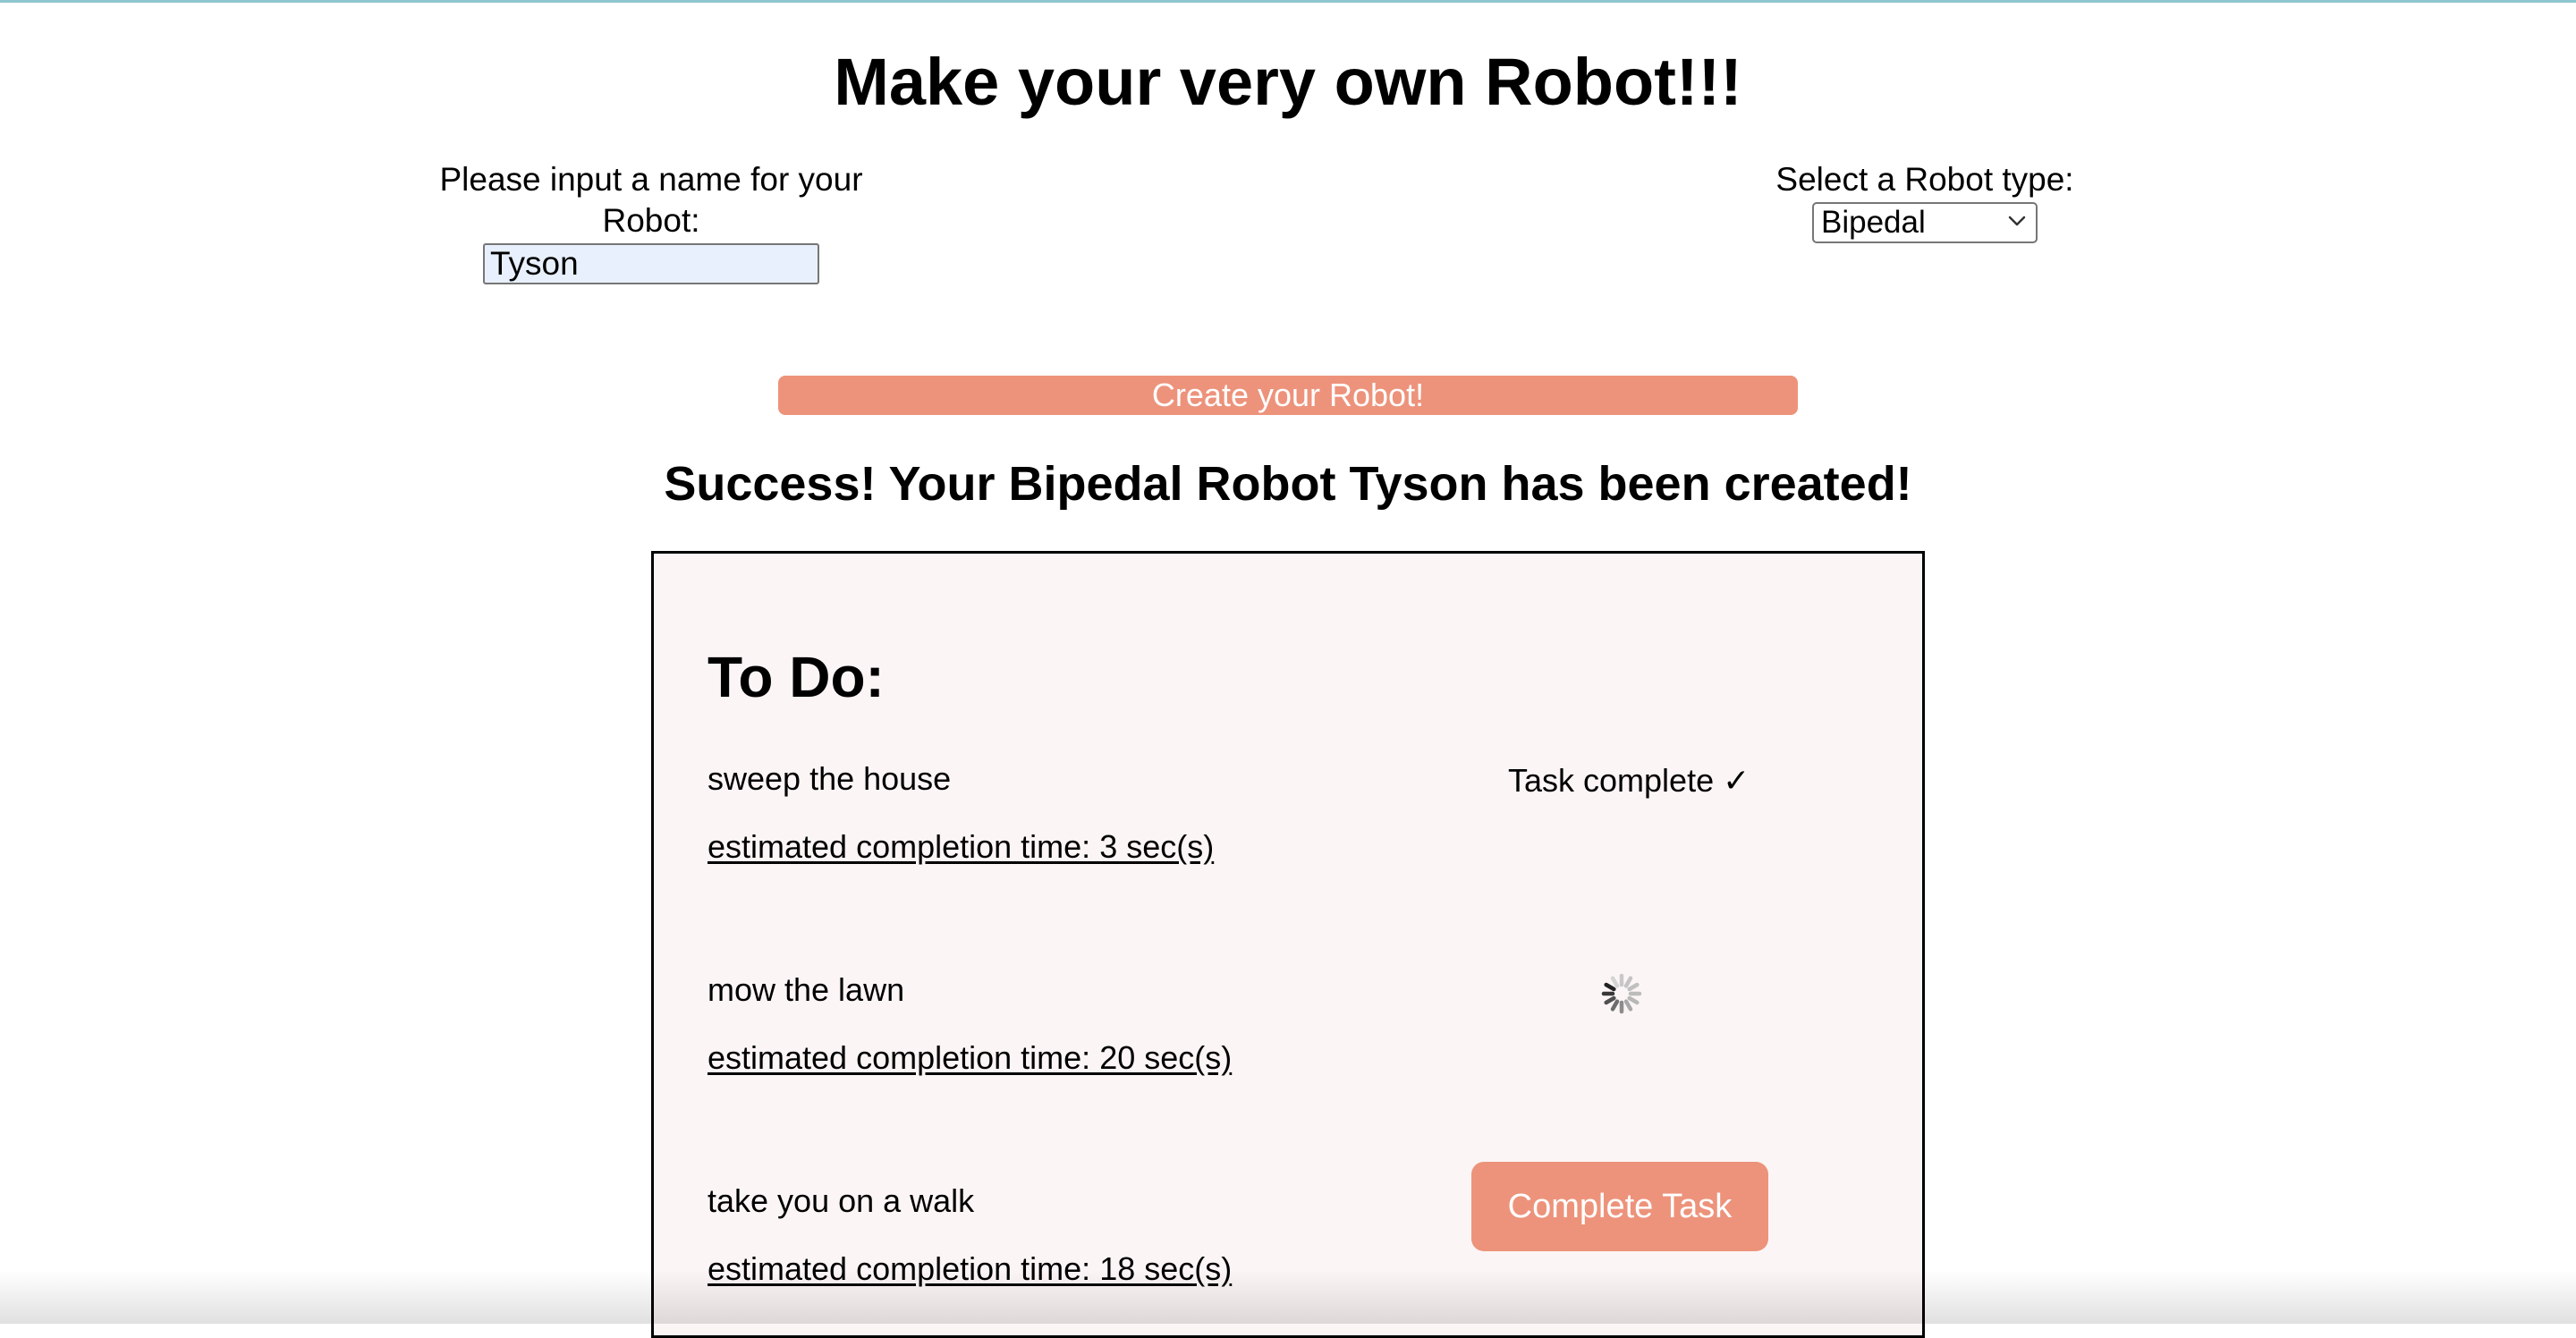 The image size is (2576, 1338). What do you see at coordinates (1924, 179) in the screenshot?
I see `robot-type-label: Select a Robot type:` at bounding box center [1924, 179].